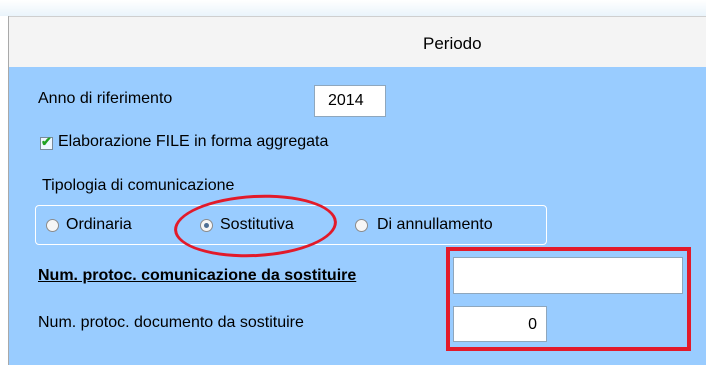  Describe the element at coordinates (357, 42) in the screenshot. I see `section-header: Periodo` at that location.